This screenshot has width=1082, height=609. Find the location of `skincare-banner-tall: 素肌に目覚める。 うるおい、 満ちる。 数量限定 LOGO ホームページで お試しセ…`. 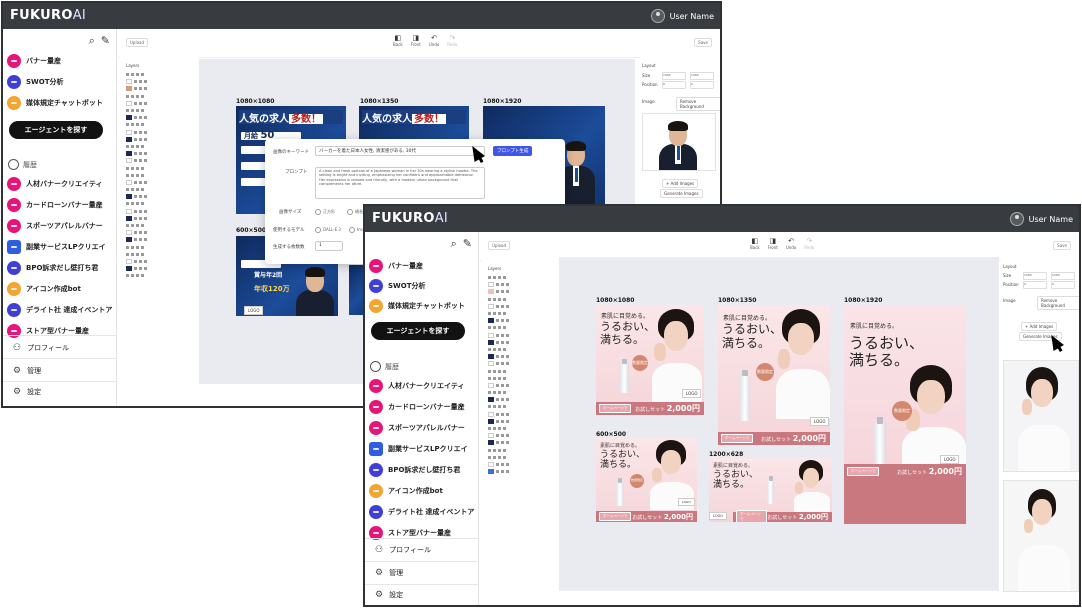

skincare-banner-tall: 素肌に目覚める。 うるおい、 満ちる。 数量限定 LOGO ホームページで お試しセ… is located at coordinates (905, 414).